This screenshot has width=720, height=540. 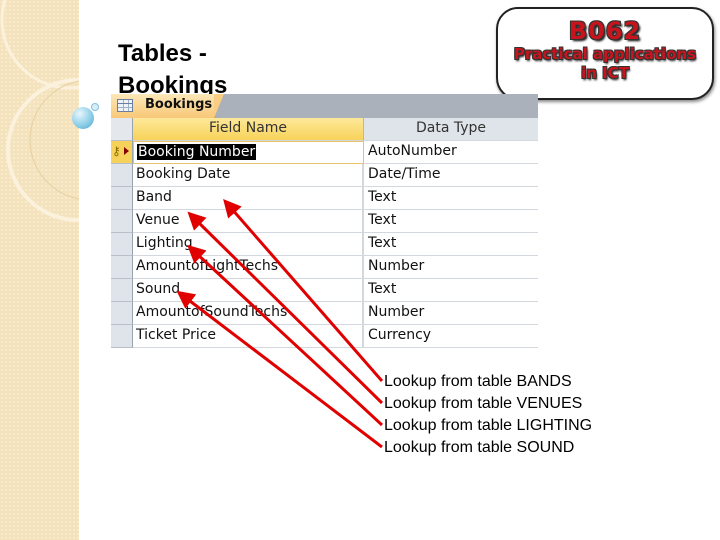 What do you see at coordinates (488, 425) in the screenshot?
I see `lookup-note: Lookup from table LIGHTING` at bounding box center [488, 425].